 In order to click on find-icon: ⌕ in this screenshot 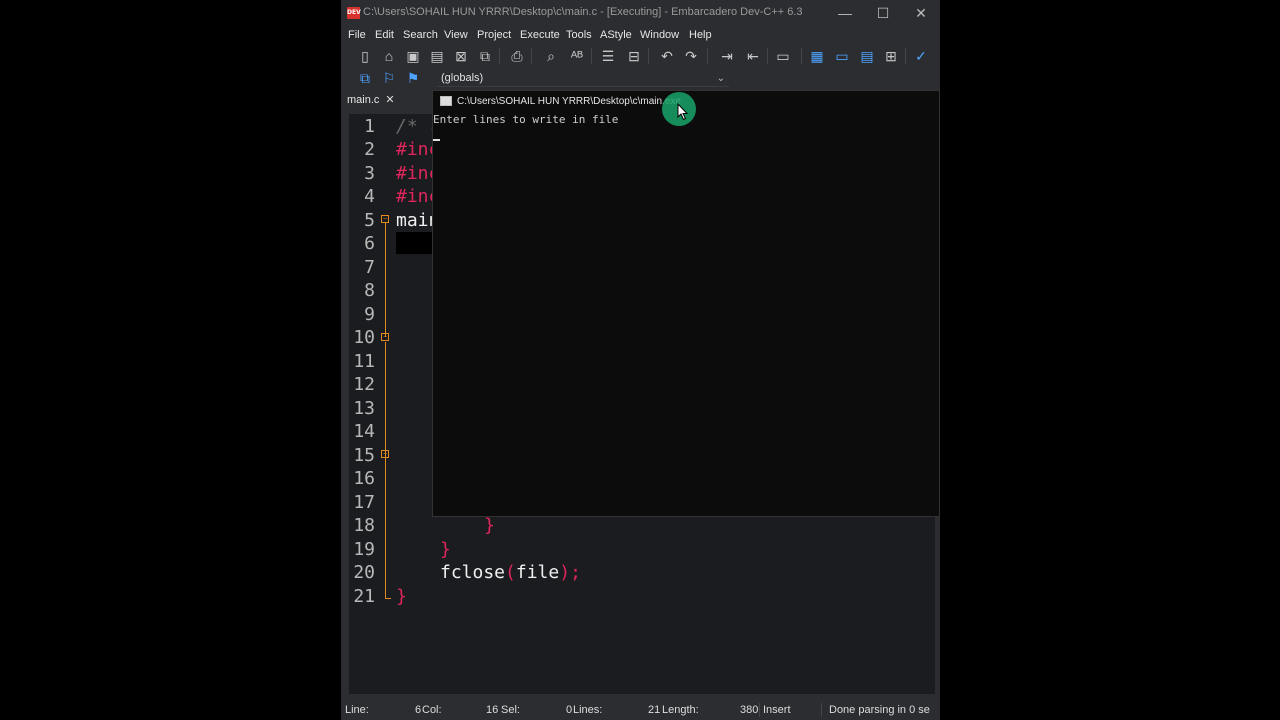, I will do `click(551, 56)`.